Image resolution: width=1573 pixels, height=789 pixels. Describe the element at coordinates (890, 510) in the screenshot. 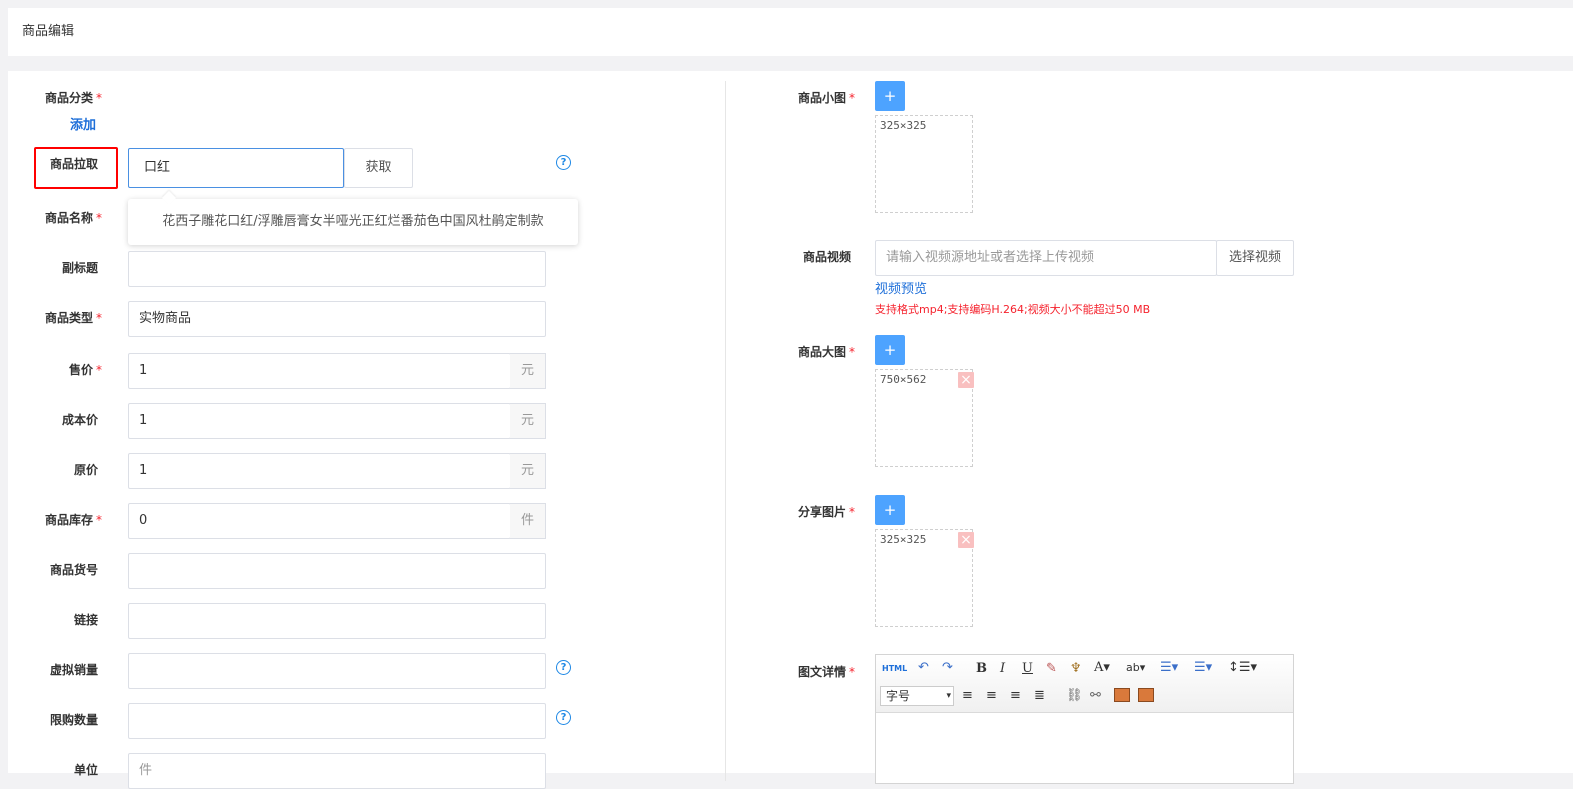

I see `add-share-image-button: +` at that location.